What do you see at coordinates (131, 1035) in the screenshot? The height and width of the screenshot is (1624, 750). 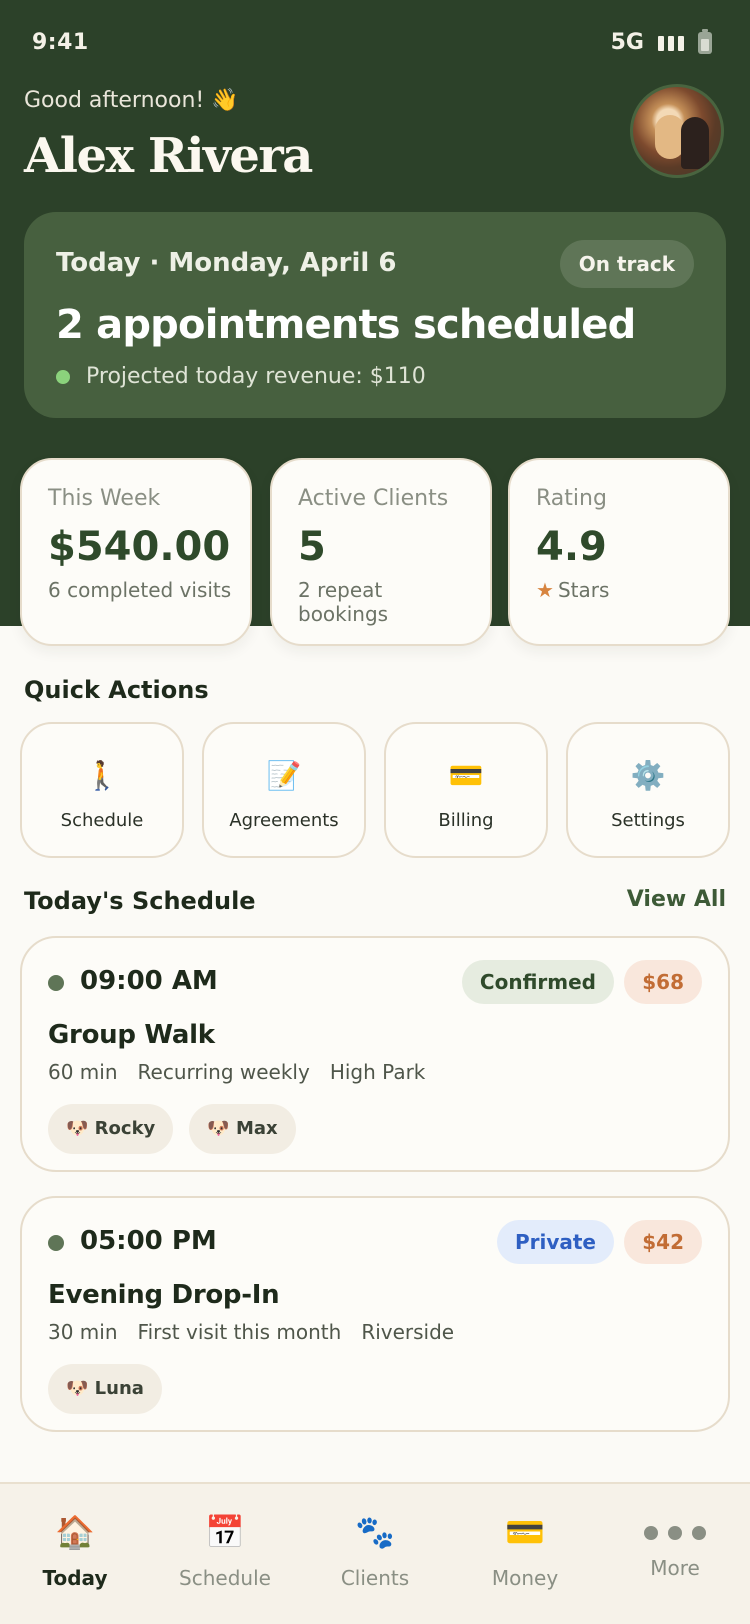 I see `appointment-title: Group Walk` at bounding box center [131, 1035].